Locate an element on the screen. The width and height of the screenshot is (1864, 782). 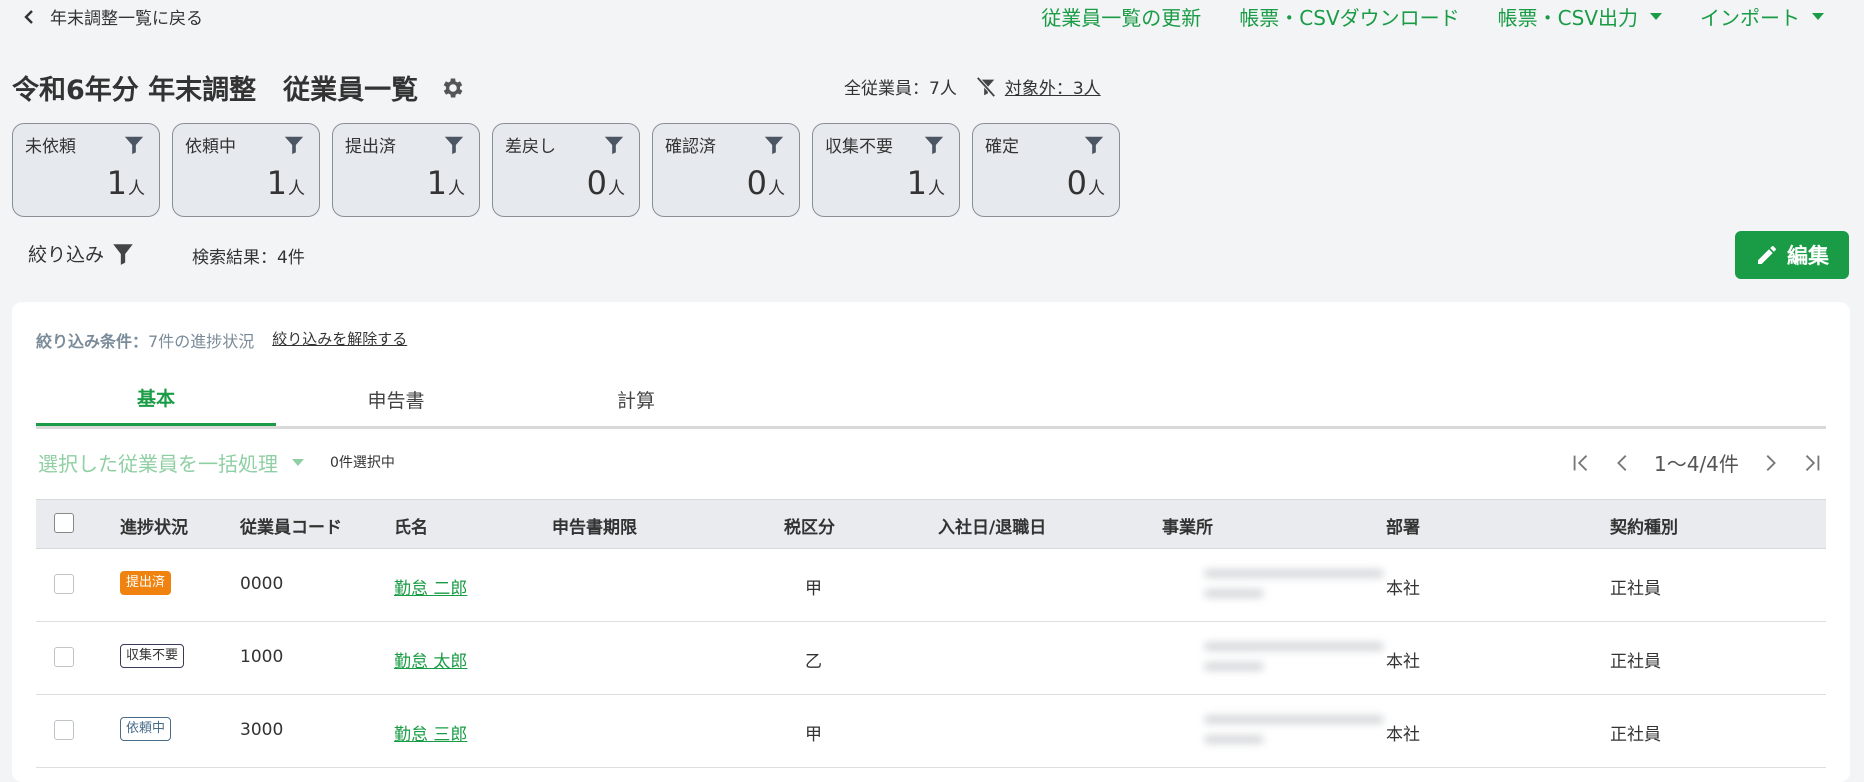
header-status: 進捗状況 is located at coordinates (154, 525).